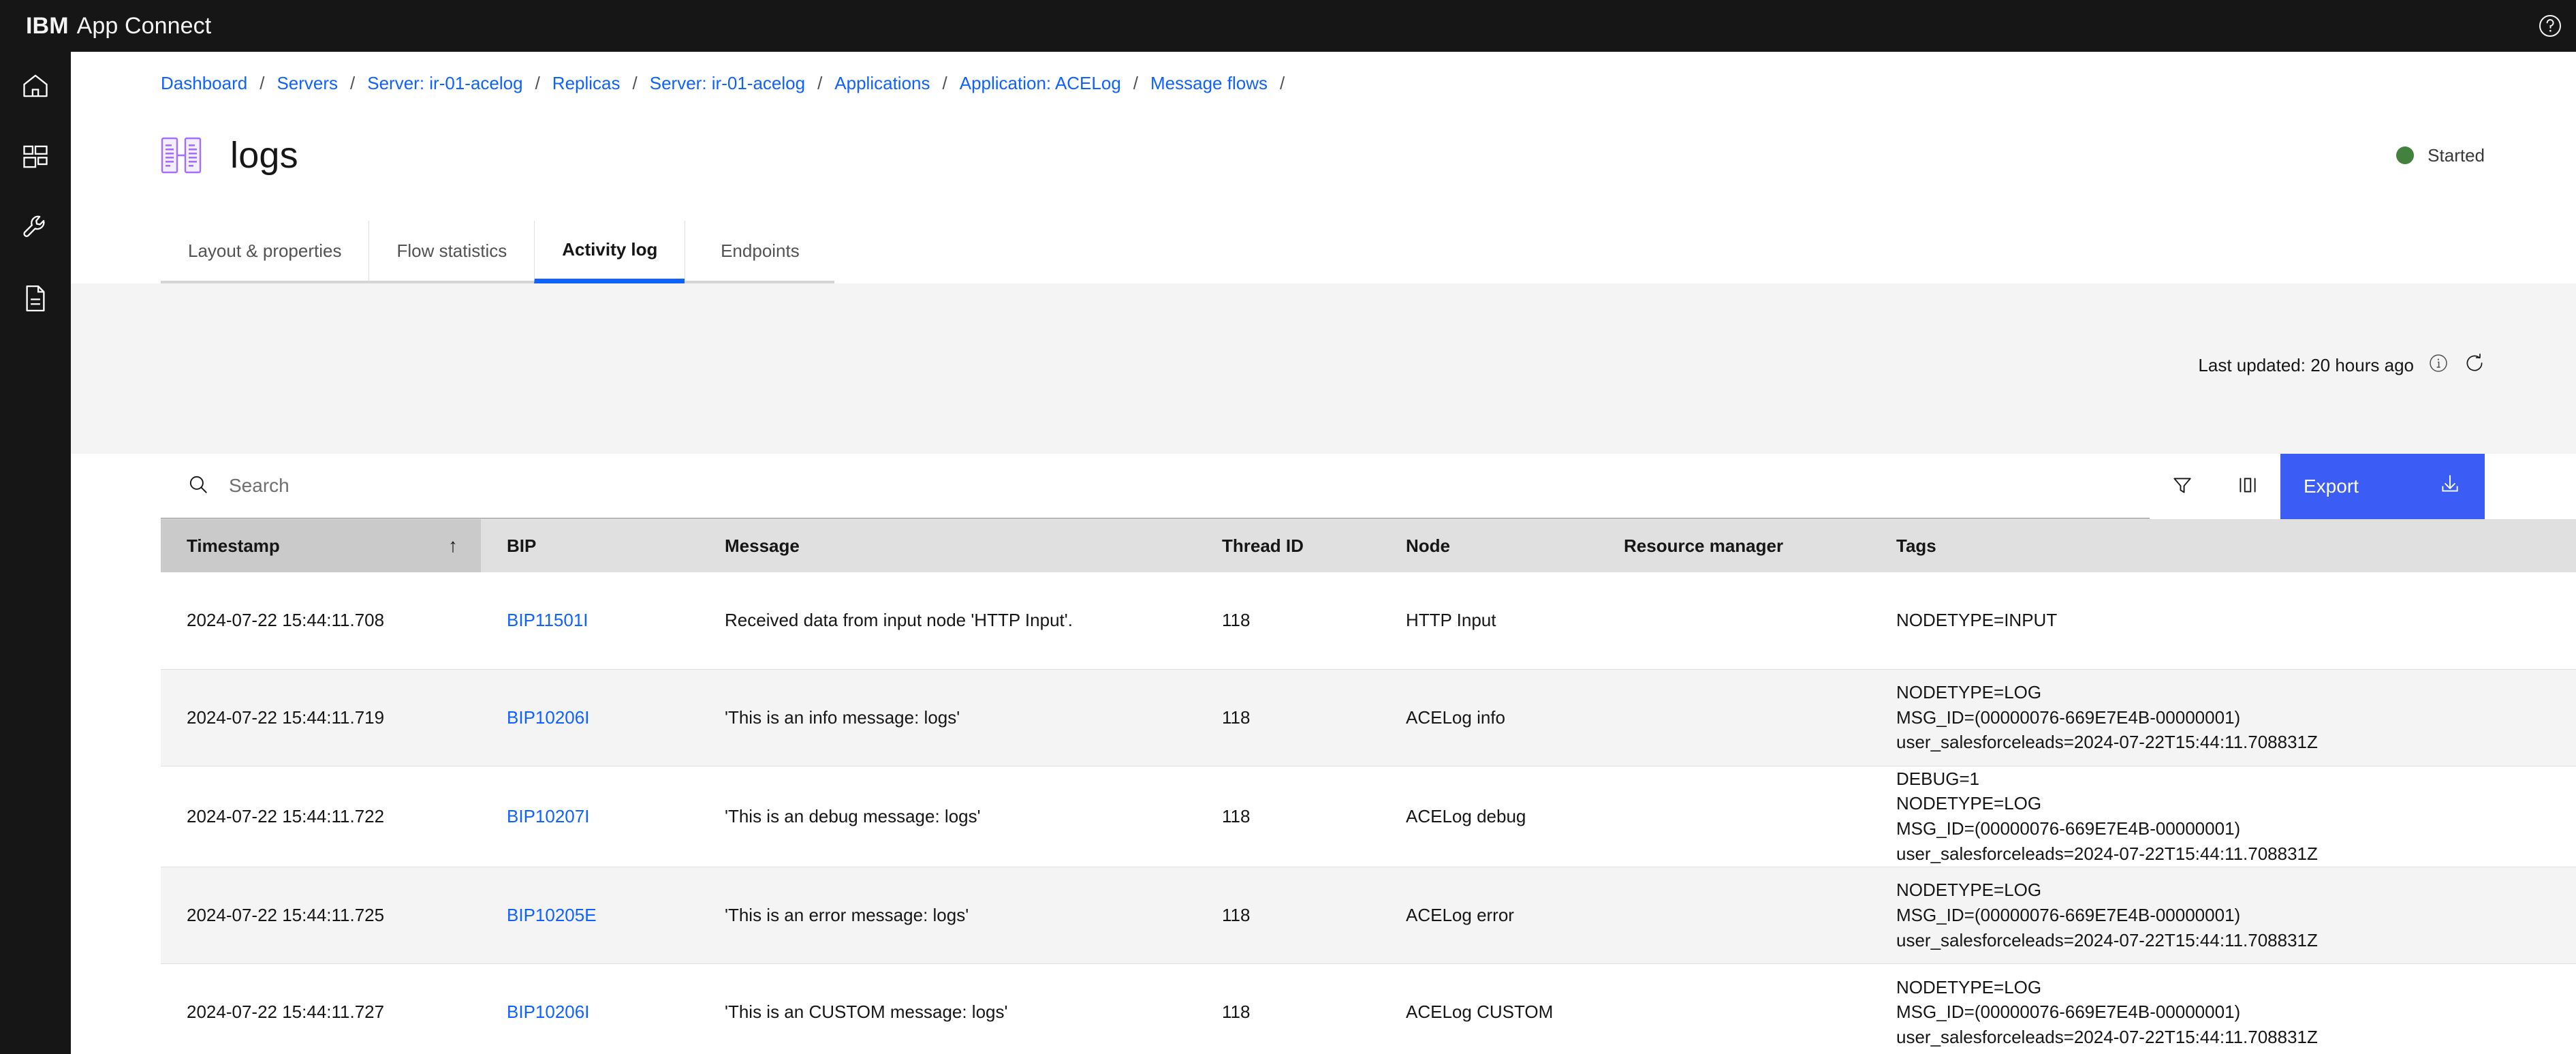 This screenshot has height=1054, width=2576. I want to click on export-button: Export, so click(2382, 487).